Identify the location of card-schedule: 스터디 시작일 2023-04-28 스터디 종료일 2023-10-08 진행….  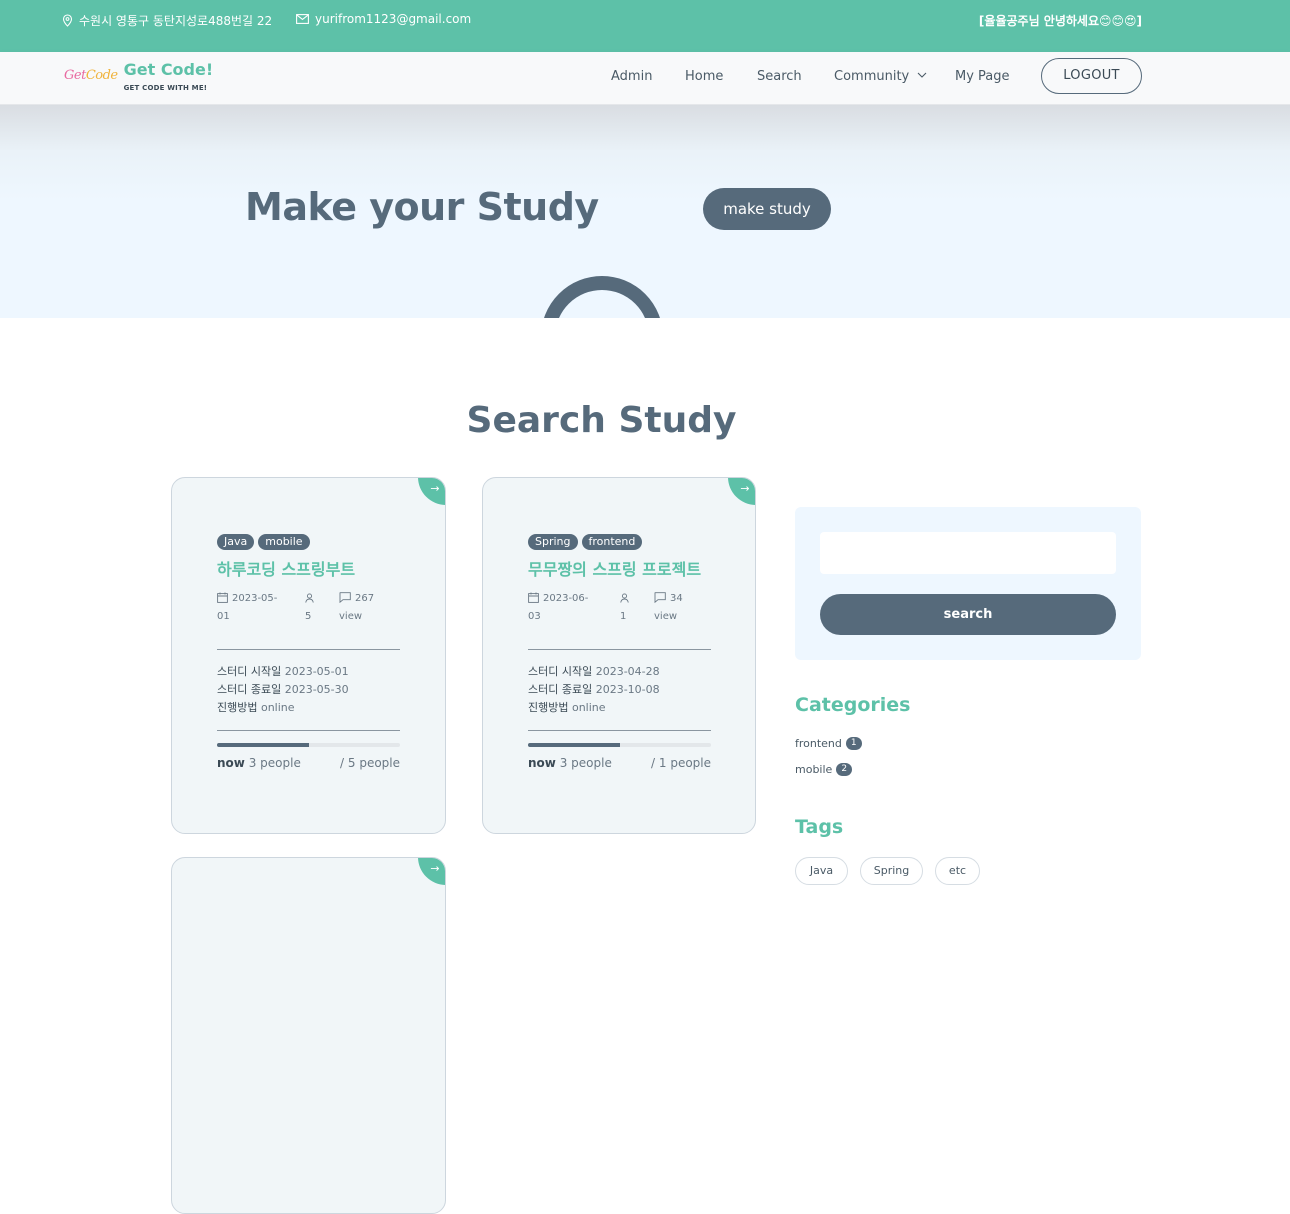
(594, 690).